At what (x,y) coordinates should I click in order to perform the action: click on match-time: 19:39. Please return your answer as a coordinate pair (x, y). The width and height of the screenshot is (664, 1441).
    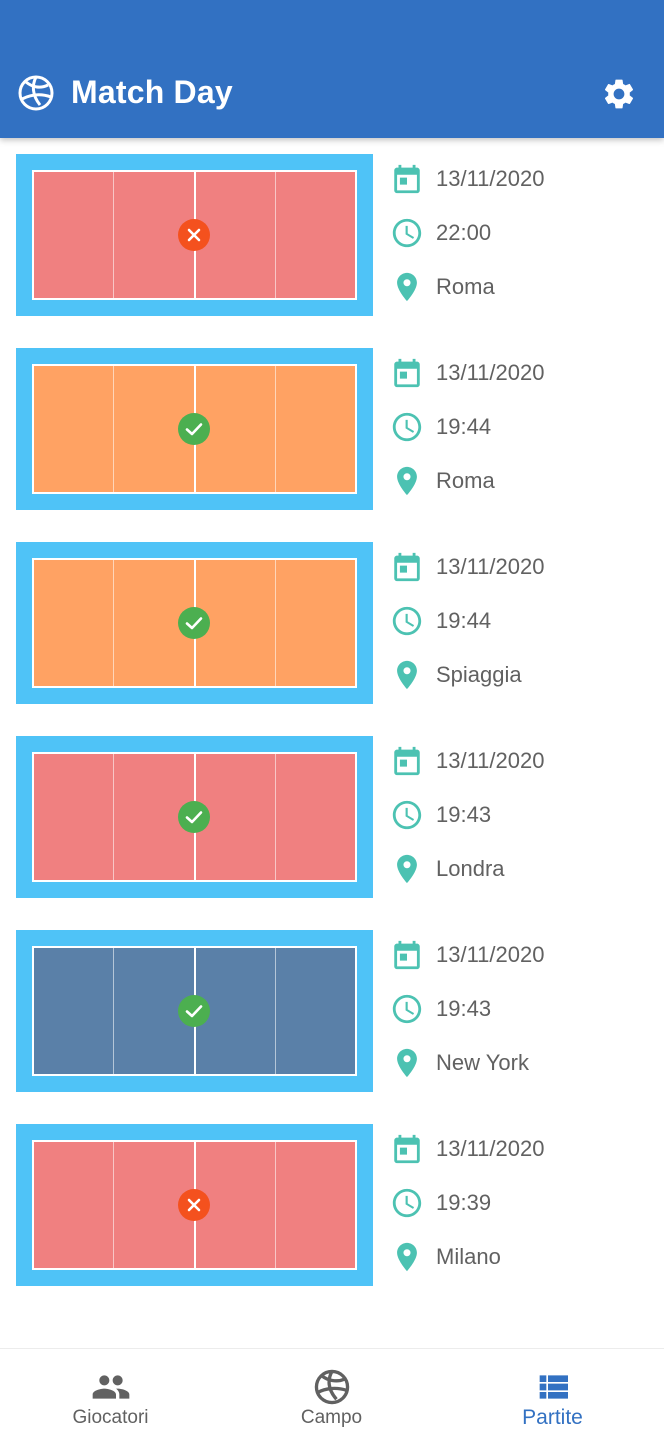
    Looking at the image, I should click on (520, 1204).